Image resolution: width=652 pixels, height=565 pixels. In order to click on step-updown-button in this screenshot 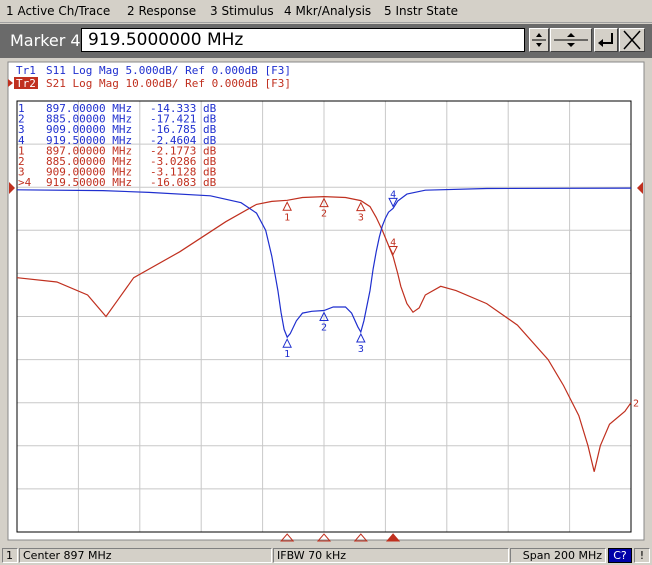, I will do `click(571, 40)`.